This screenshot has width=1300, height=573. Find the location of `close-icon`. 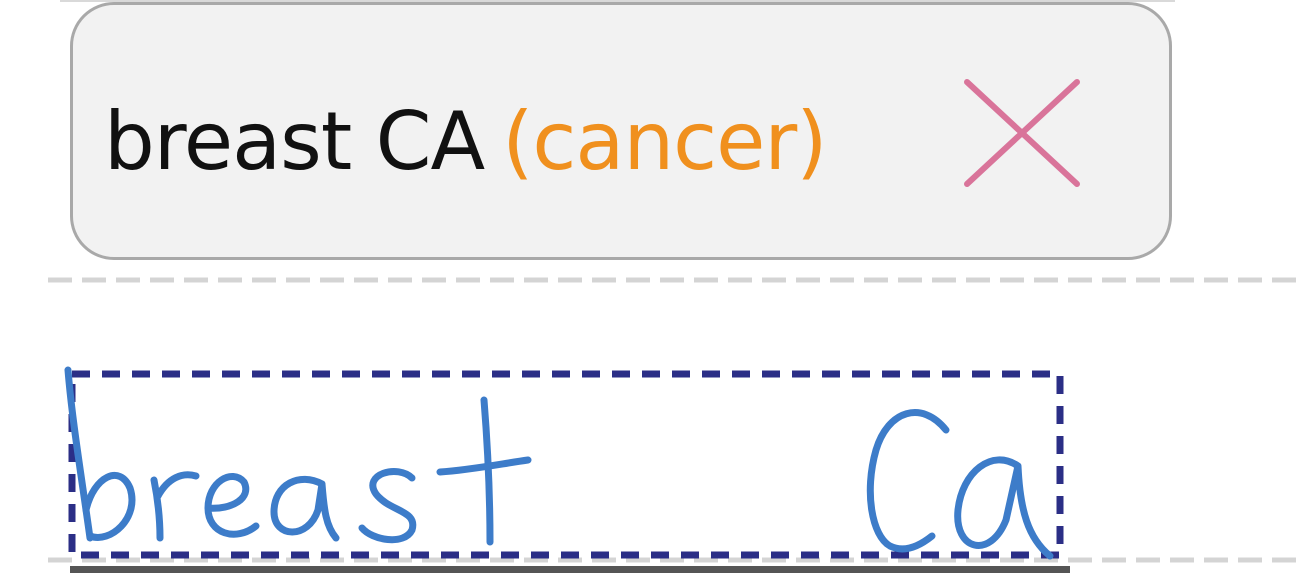

close-icon is located at coordinates (1022, 133).